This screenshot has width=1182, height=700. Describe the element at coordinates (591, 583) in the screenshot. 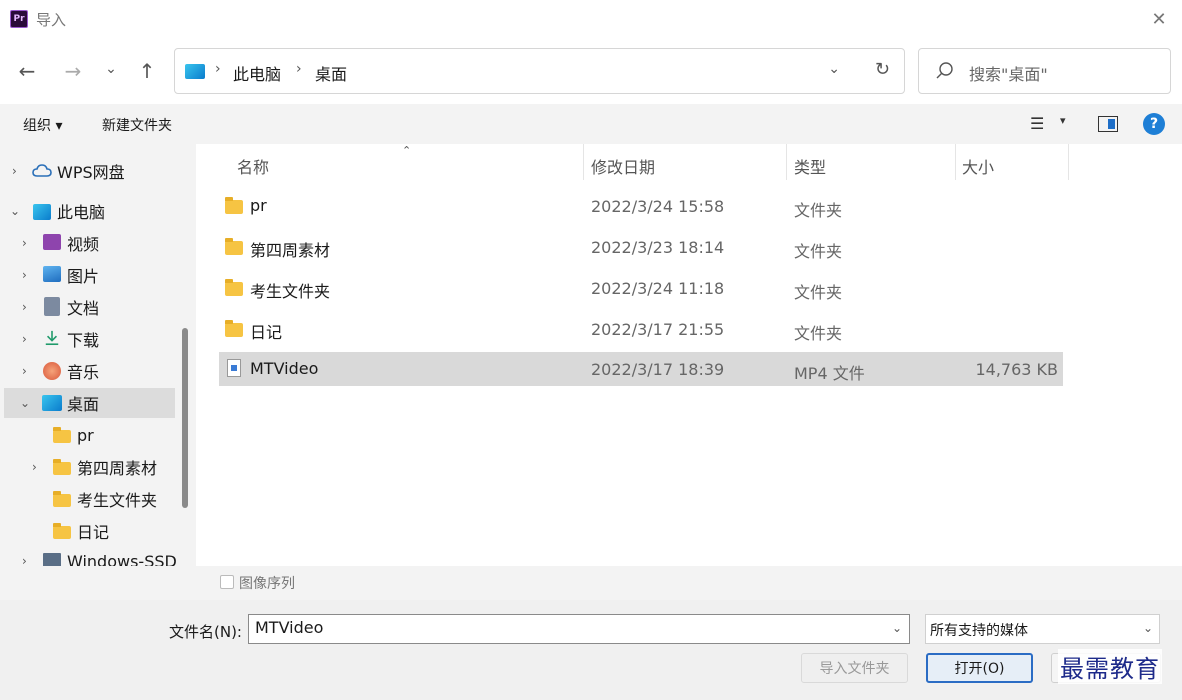

I see `image-sequence-bar: 图像序列` at that location.